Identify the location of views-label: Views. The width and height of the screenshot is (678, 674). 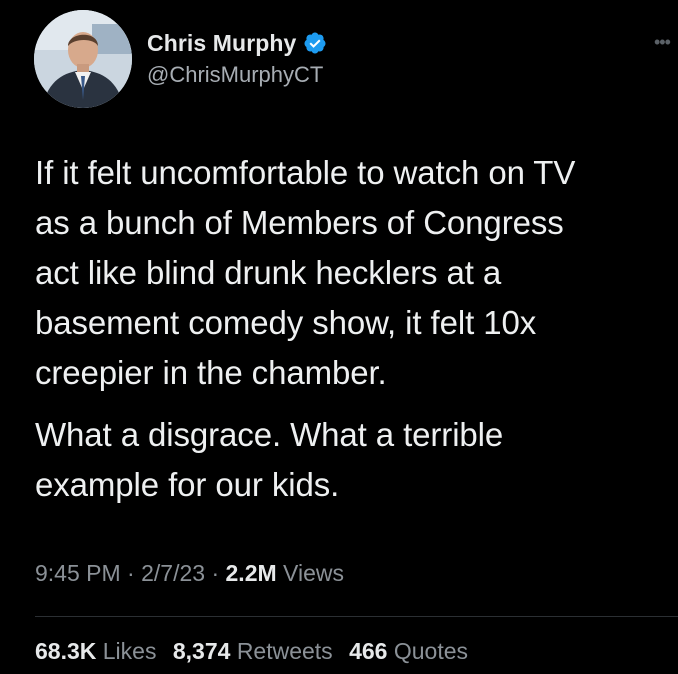
(313, 573).